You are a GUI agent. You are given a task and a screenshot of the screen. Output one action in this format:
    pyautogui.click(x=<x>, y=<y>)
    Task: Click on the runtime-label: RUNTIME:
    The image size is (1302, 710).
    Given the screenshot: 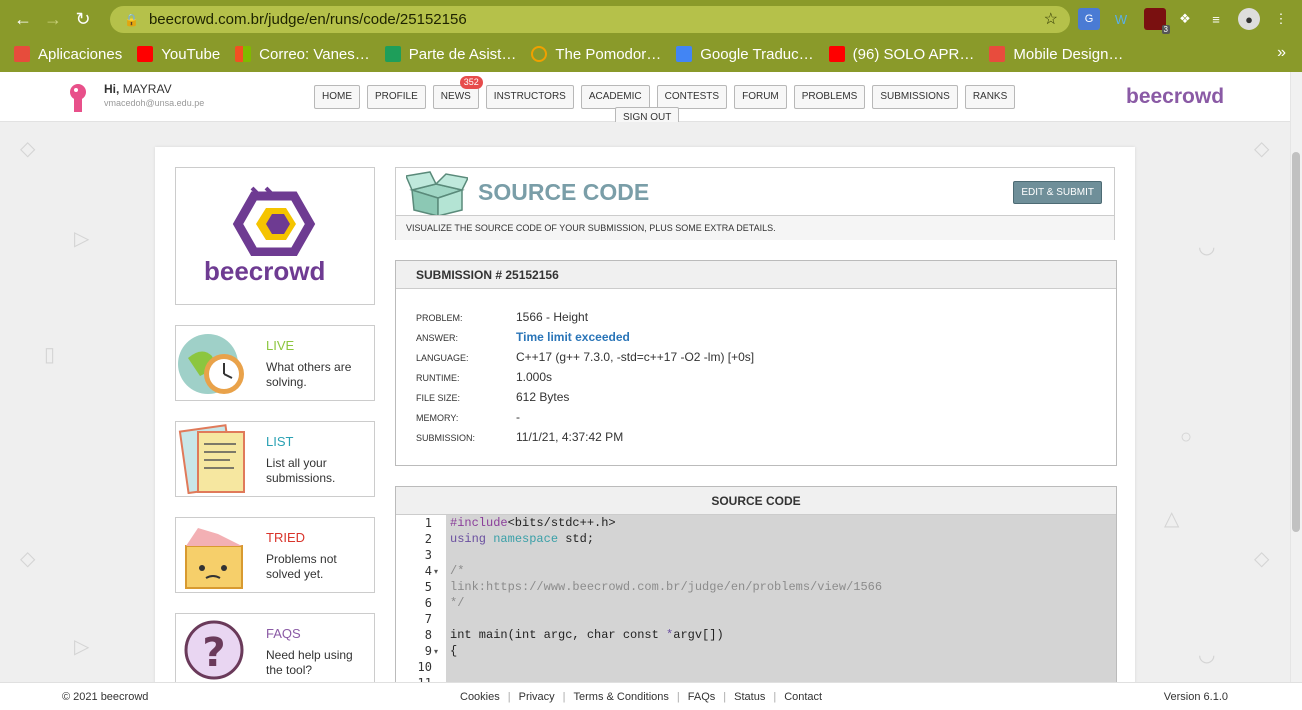 What is the action you would take?
    pyautogui.click(x=438, y=378)
    